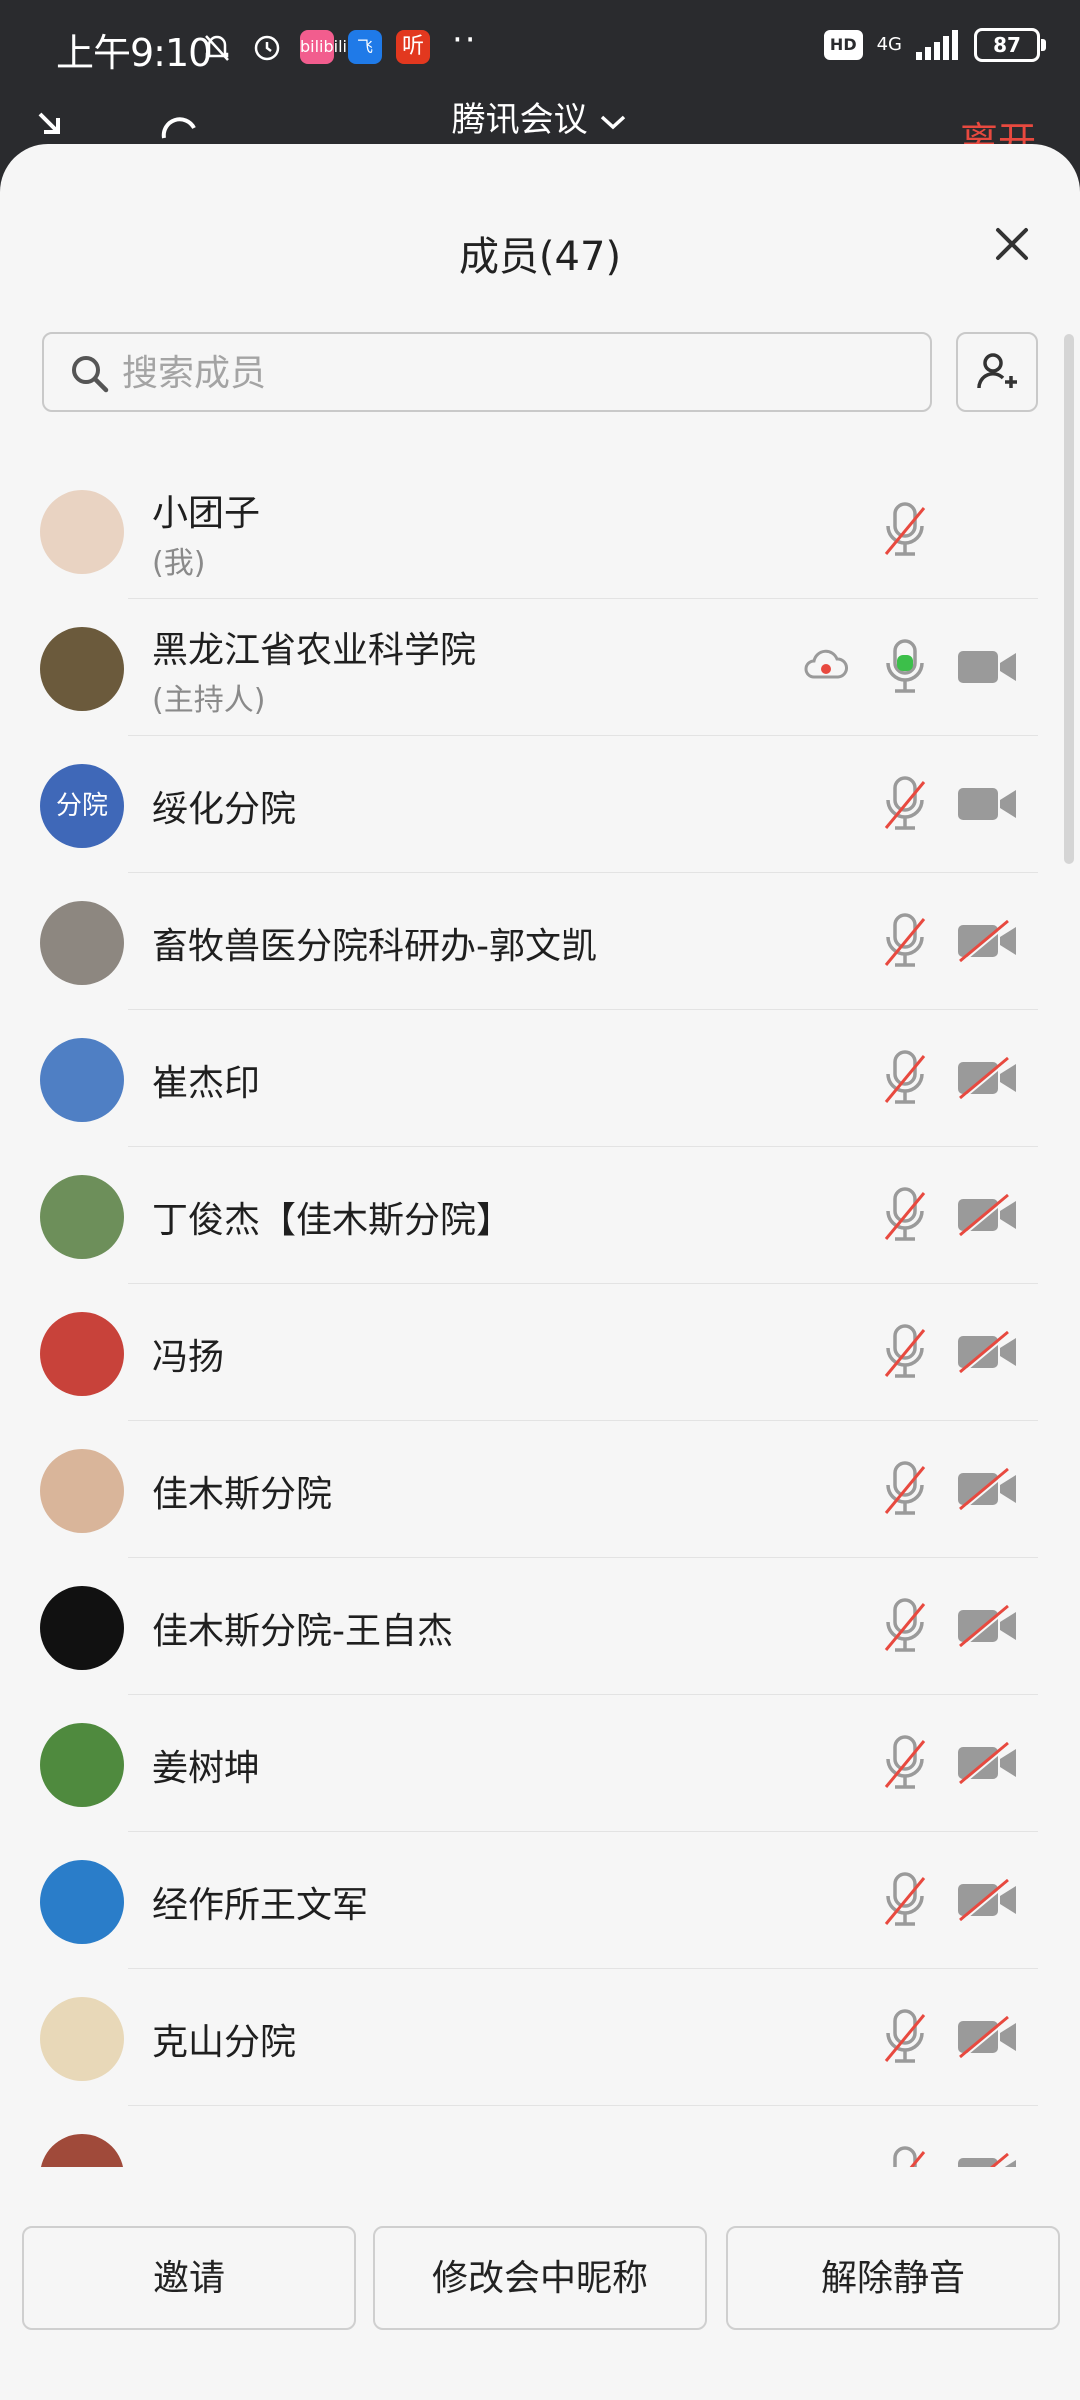  Describe the element at coordinates (540, 1352) in the screenshot. I see `member-row: 冯扬` at that location.